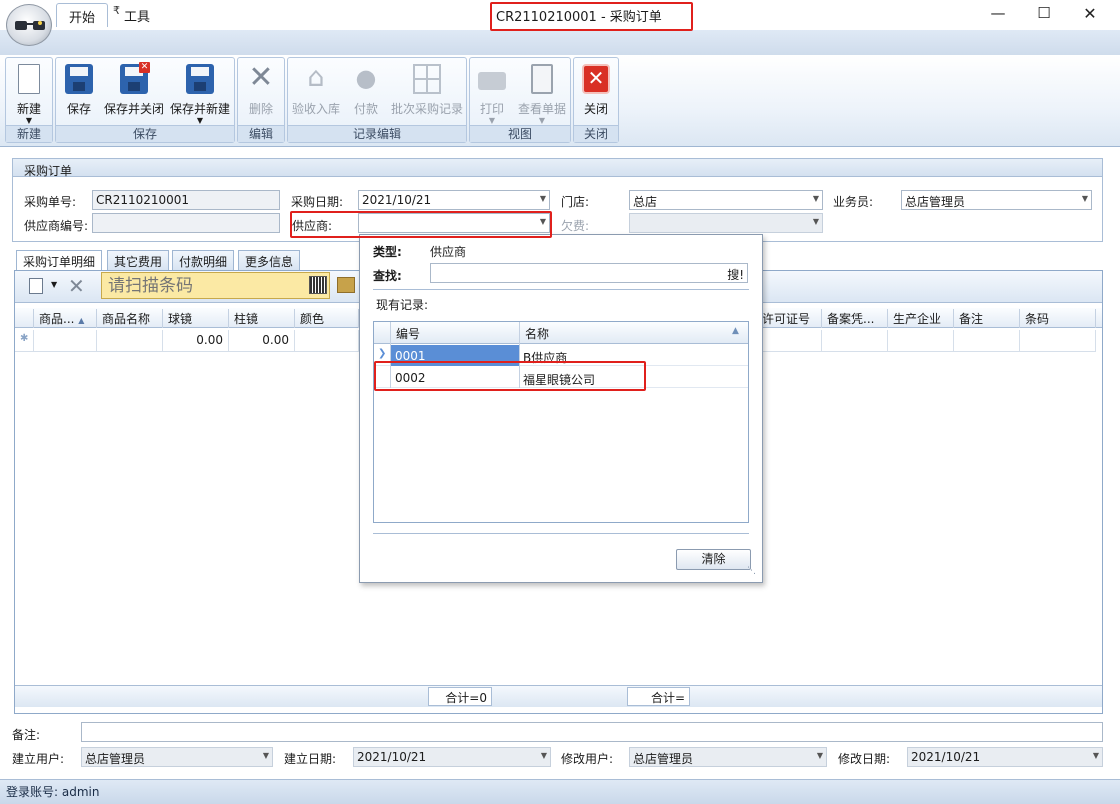 The height and width of the screenshot is (804, 1120). What do you see at coordinates (726, 223) in the screenshot?
I see `owed-select: ▼` at bounding box center [726, 223].